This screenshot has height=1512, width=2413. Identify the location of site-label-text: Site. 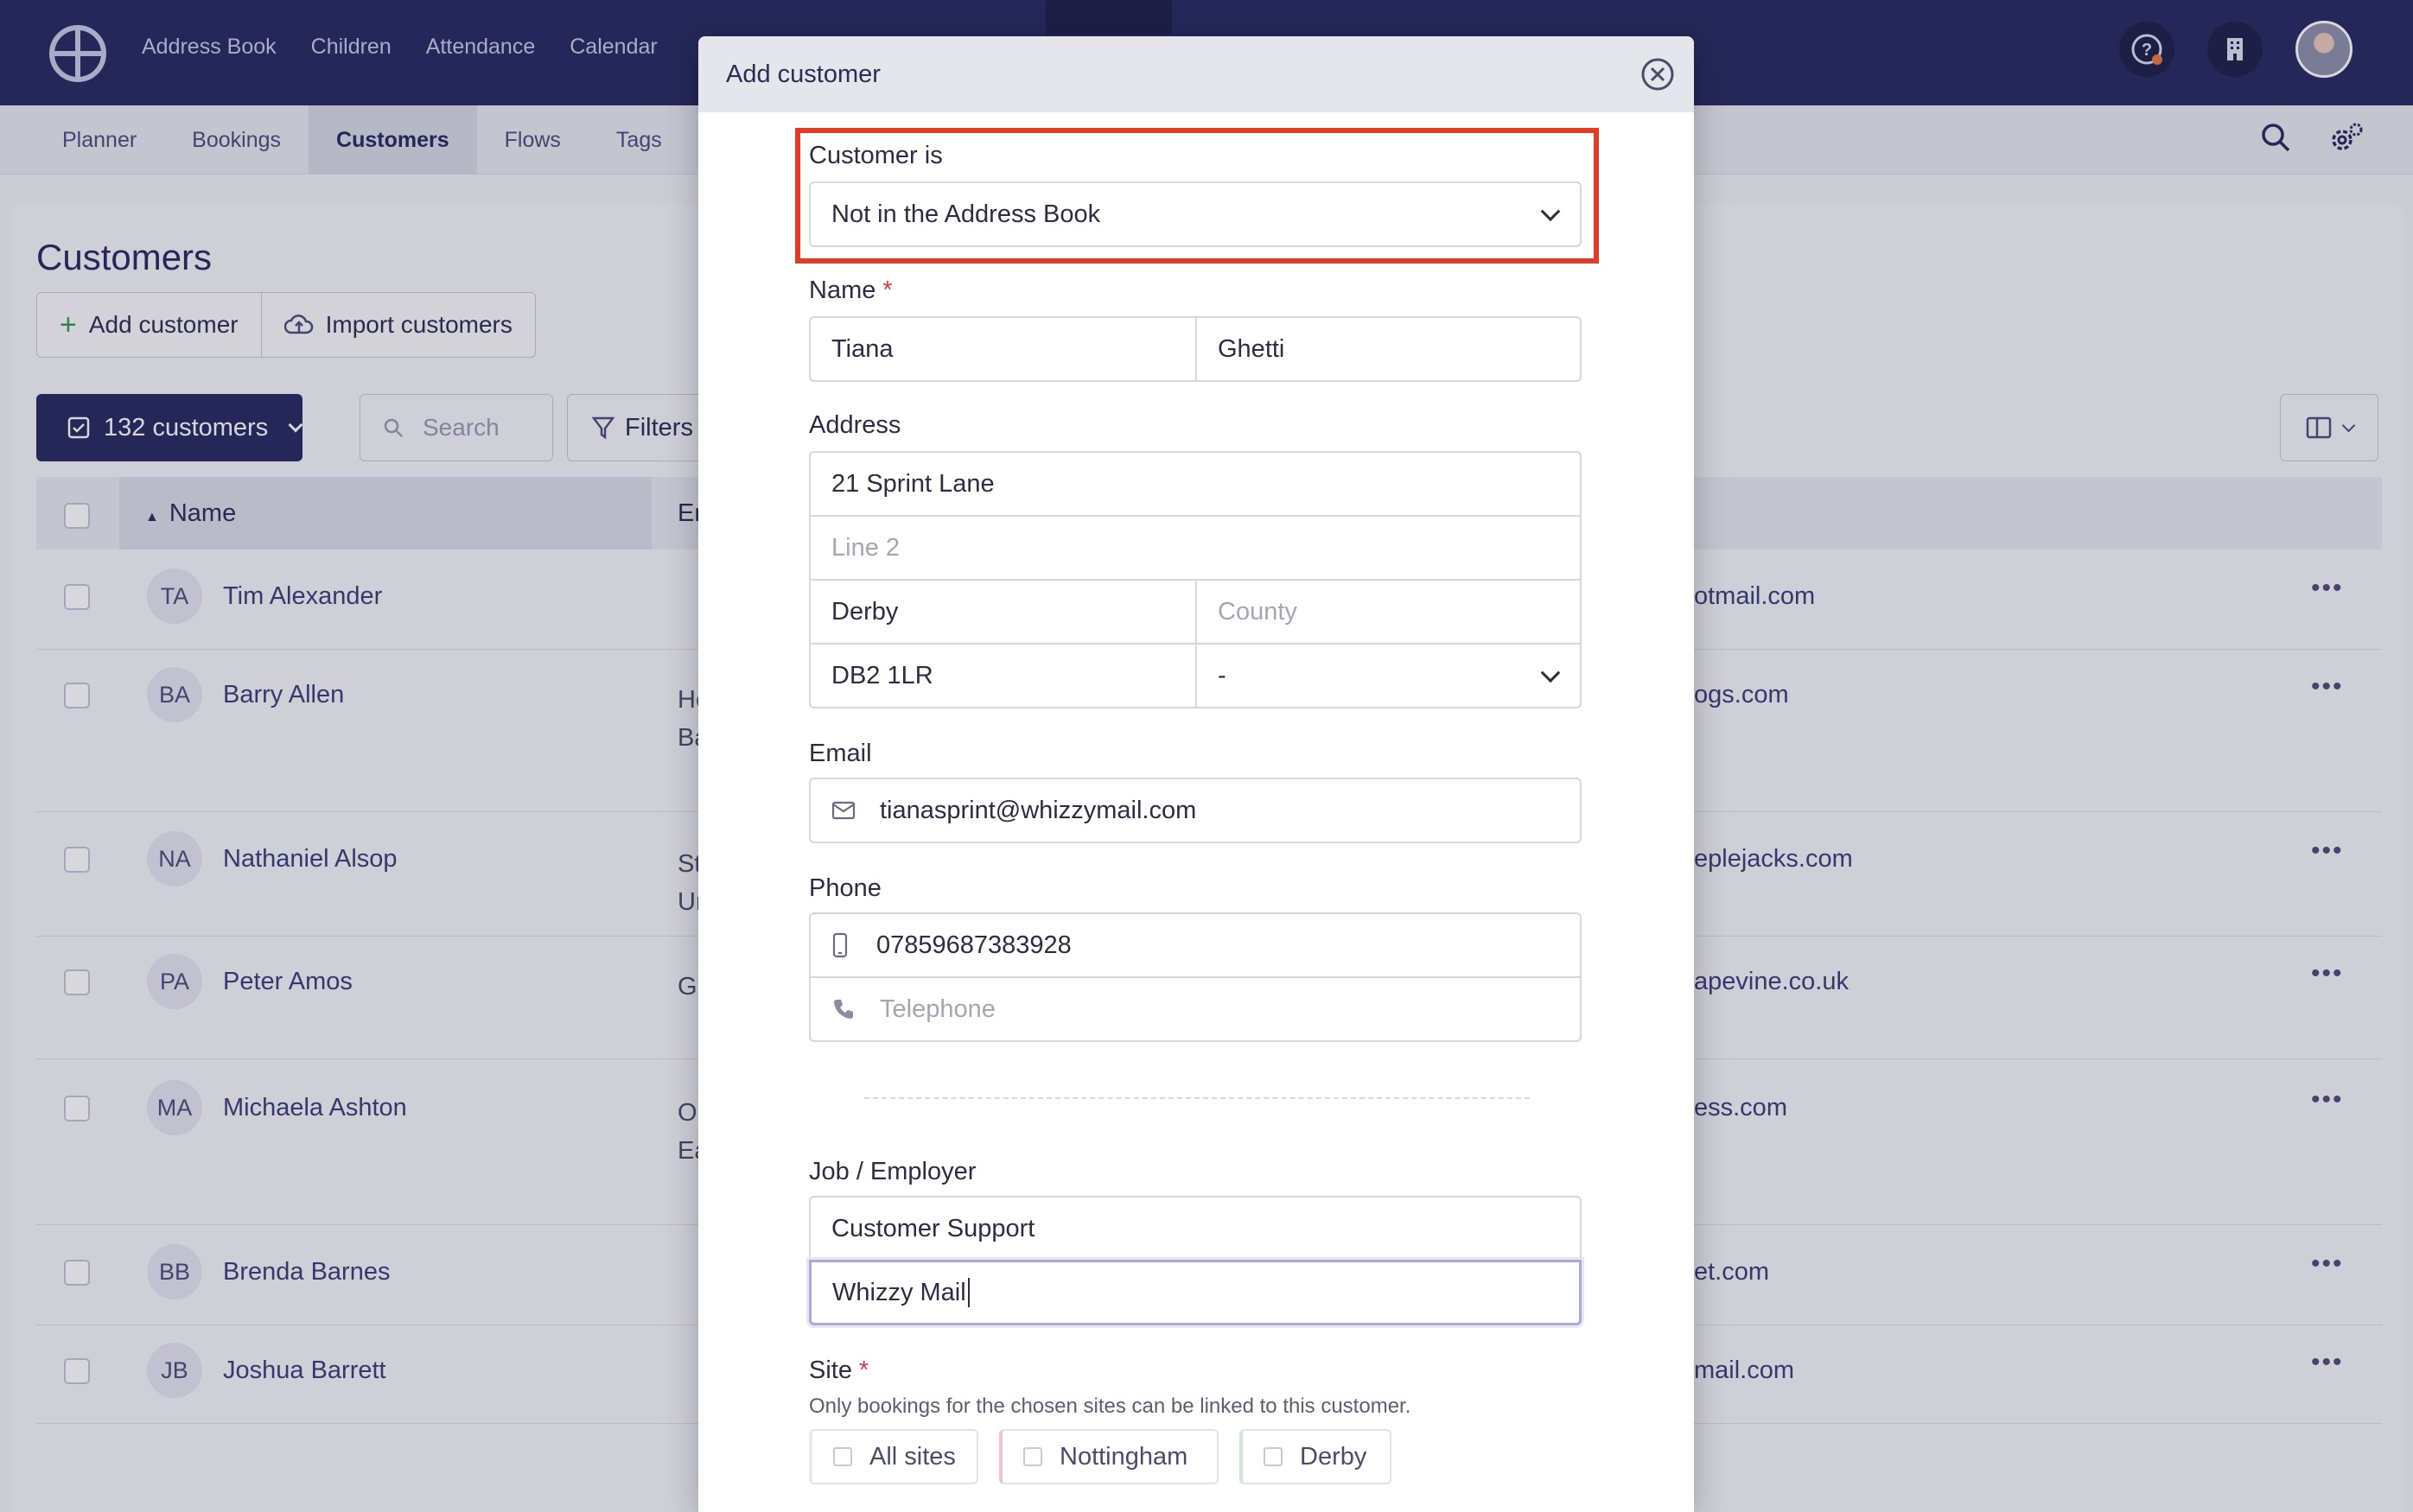
(830, 1370).